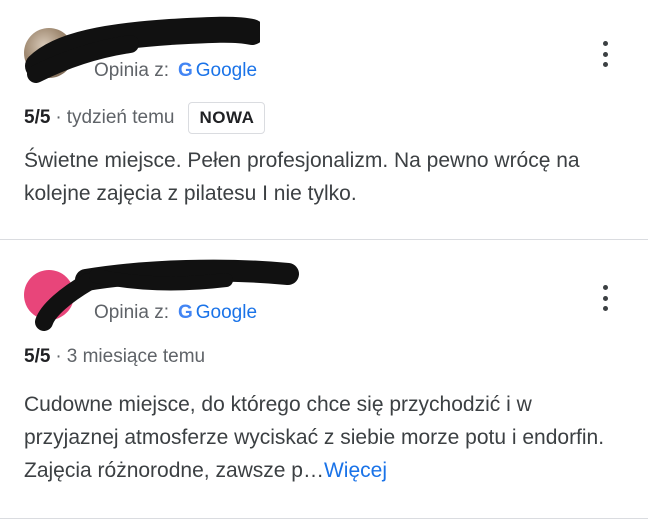  Describe the element at coordinates (167, 295) in the screenshot. I see `redacted-reviewer-name` at that location.